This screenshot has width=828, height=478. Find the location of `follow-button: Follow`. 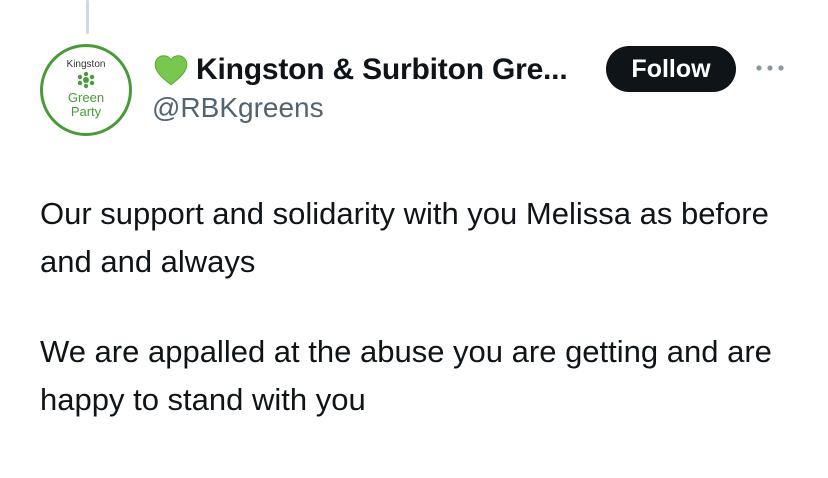

follow-button: Follow is located at coordinates (671, 69).